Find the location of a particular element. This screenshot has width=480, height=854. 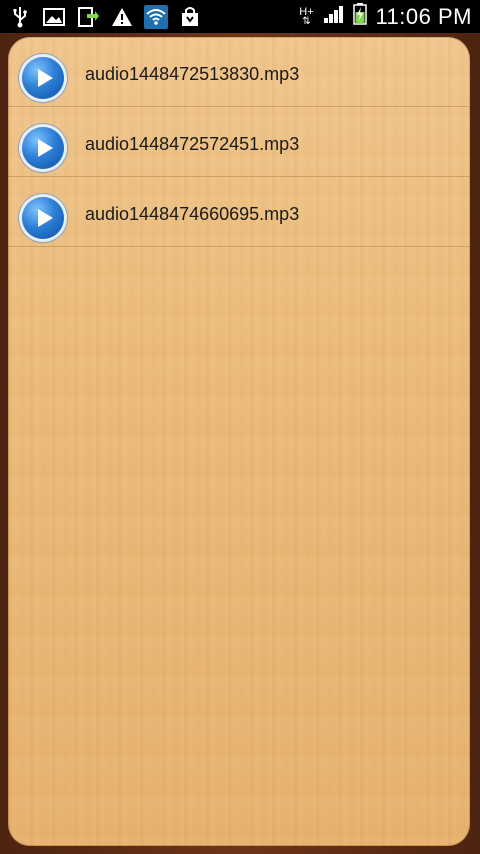

list-item: audio1448474660695.mp3 is located at coordinates (239, 212).